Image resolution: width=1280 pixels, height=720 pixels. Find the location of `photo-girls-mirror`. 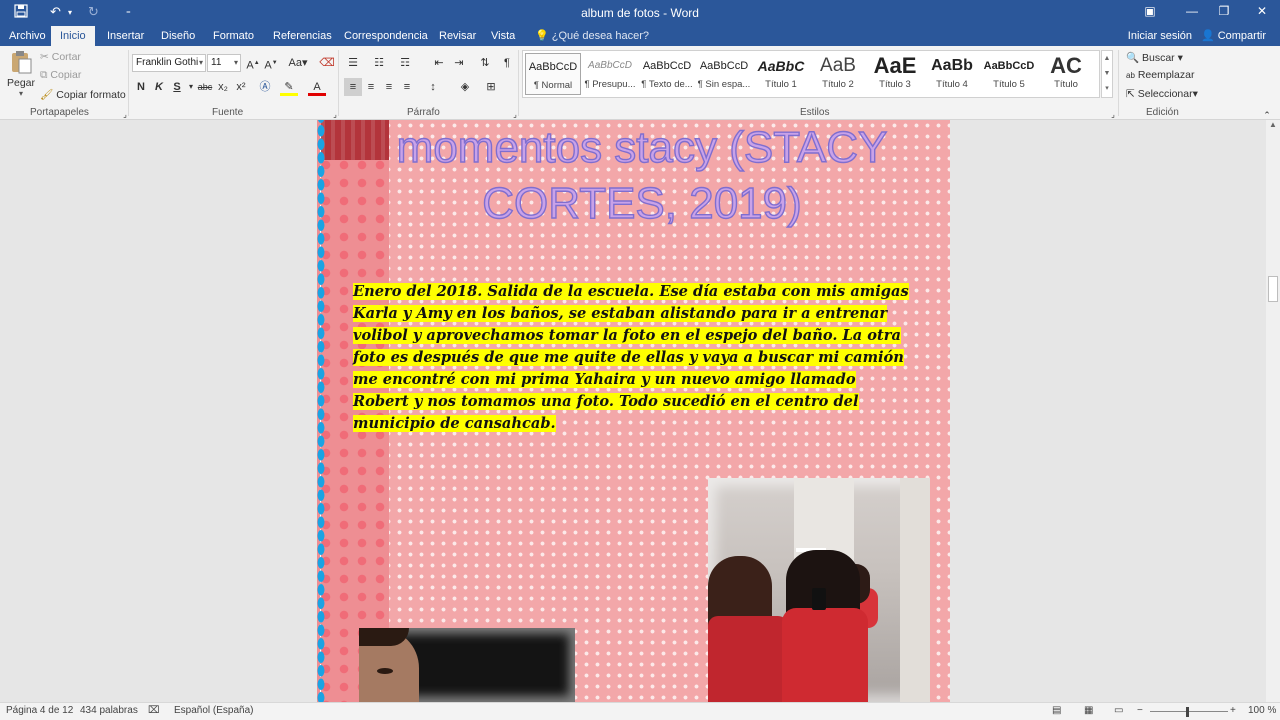

photo-girls-mirror is located at coordinates (819, 590).